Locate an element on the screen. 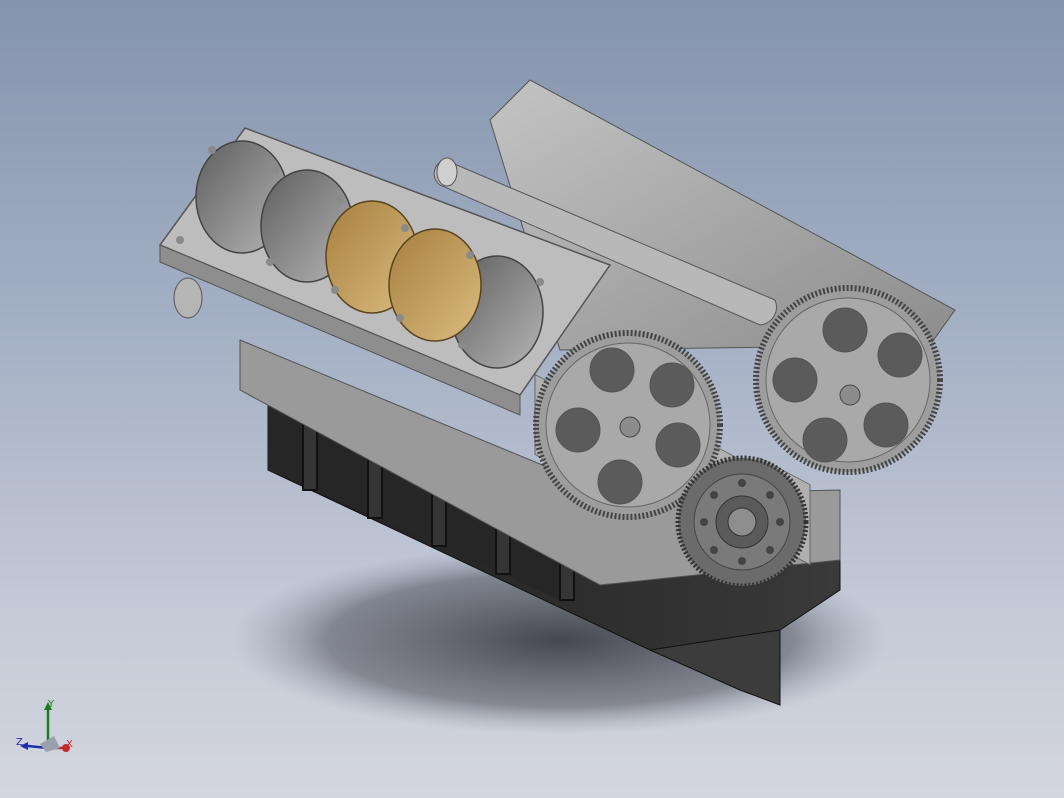 This screenshot has width=1064, height=798. cam-gear-right is located at coordinates (848, 380).